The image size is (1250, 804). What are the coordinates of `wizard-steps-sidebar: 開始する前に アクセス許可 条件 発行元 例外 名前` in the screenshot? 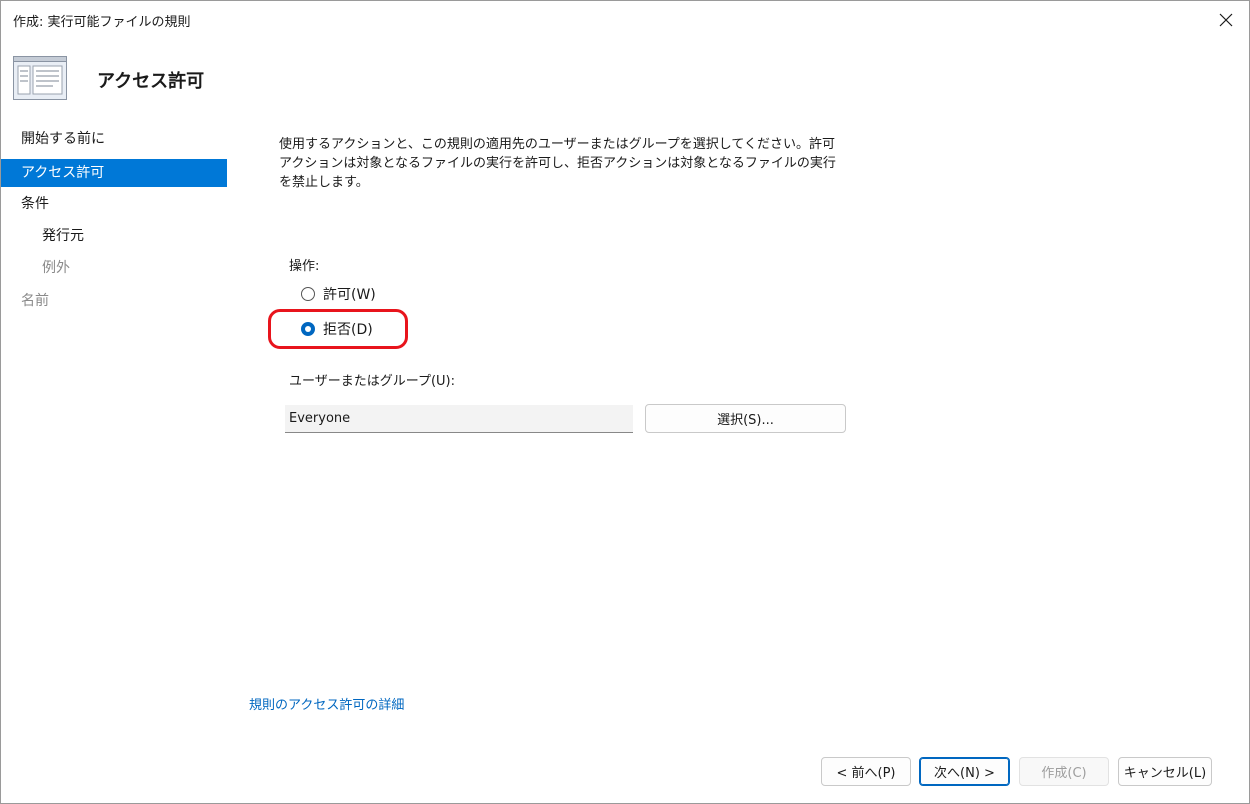 It's located at (114, 261).